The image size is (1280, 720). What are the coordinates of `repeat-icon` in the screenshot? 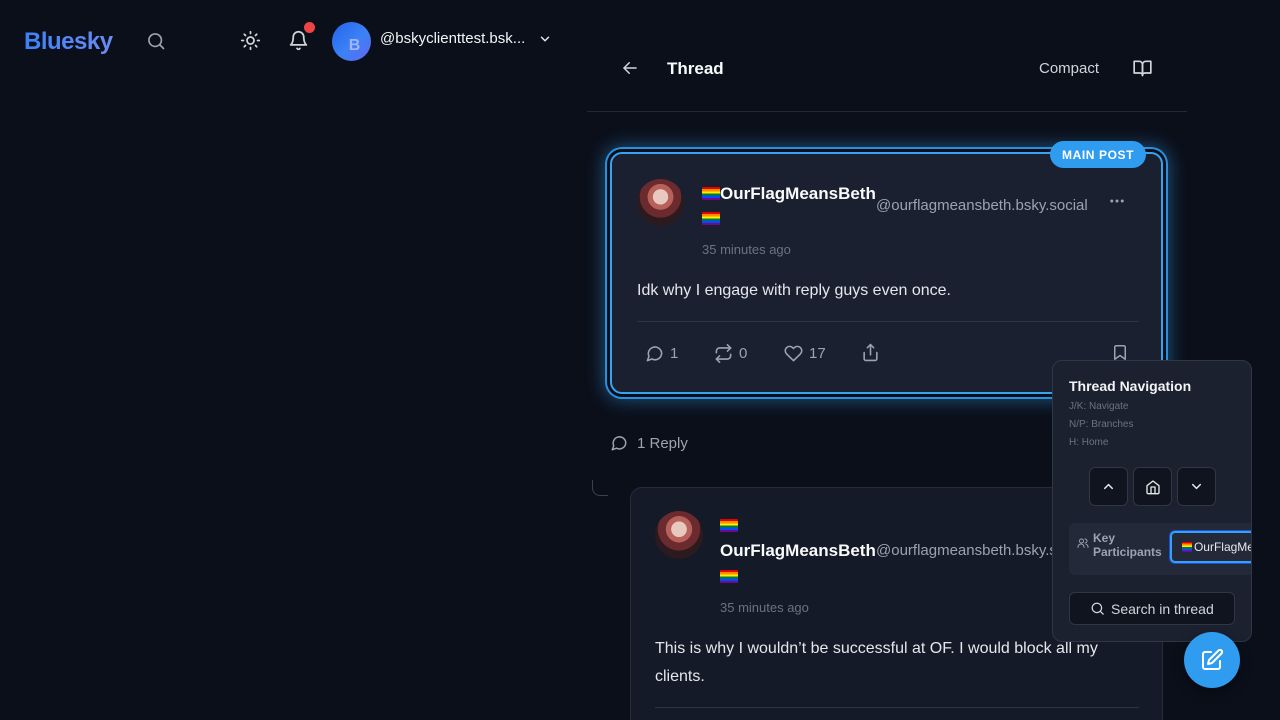 It's located at (723, 353).